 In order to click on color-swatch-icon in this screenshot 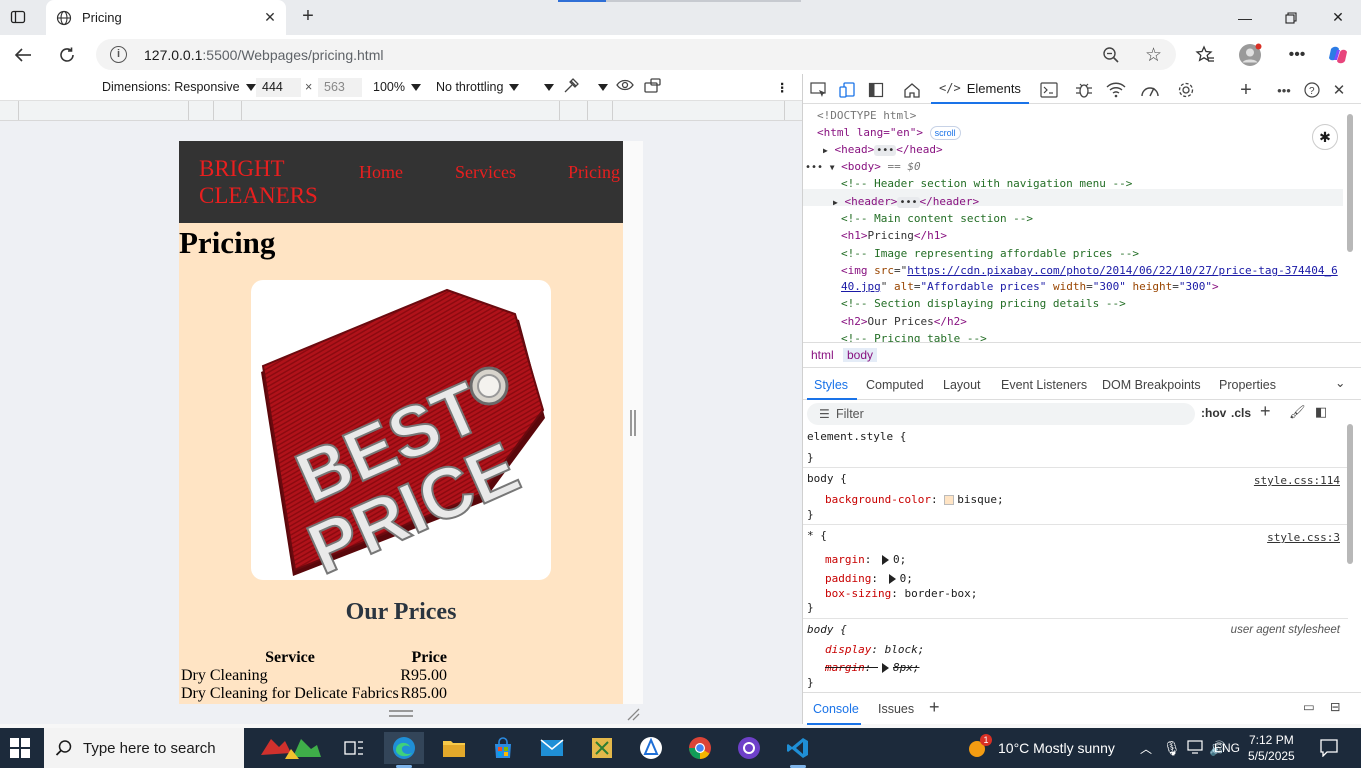, I will do `click(949, 500)`.